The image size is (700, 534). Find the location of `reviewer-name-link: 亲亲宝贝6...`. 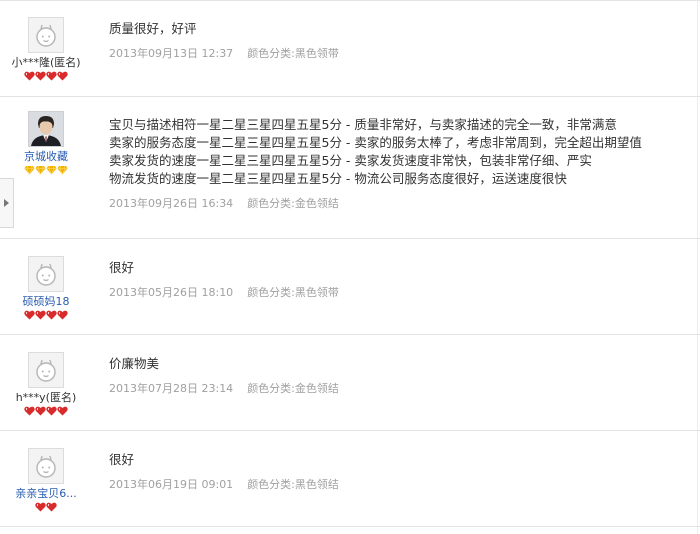

reviewer-name-link: 亲亲宝贝6... is located at coordinates (46, 494).